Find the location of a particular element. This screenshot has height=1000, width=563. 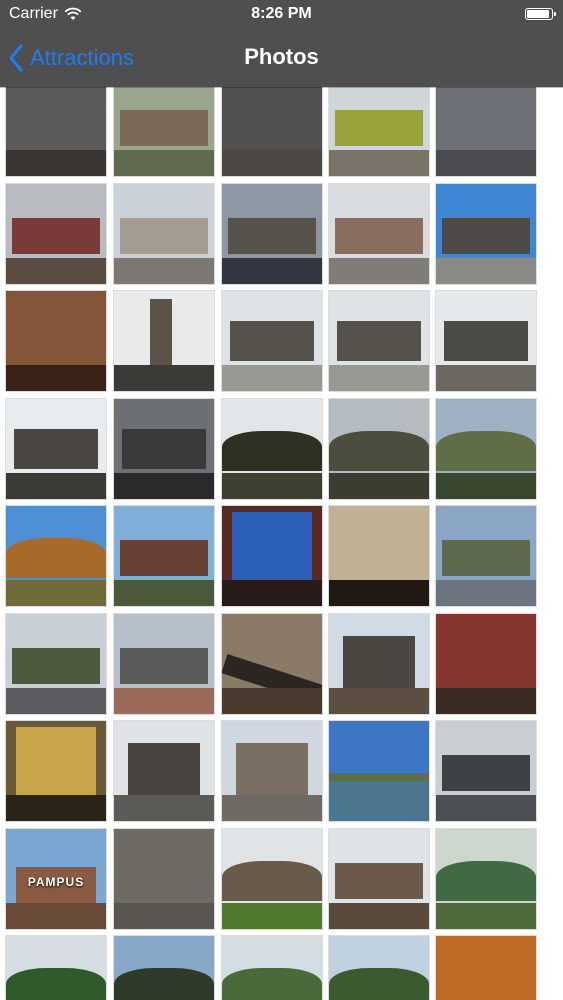

thumbnail-sky is located at coordinates (272, 636).